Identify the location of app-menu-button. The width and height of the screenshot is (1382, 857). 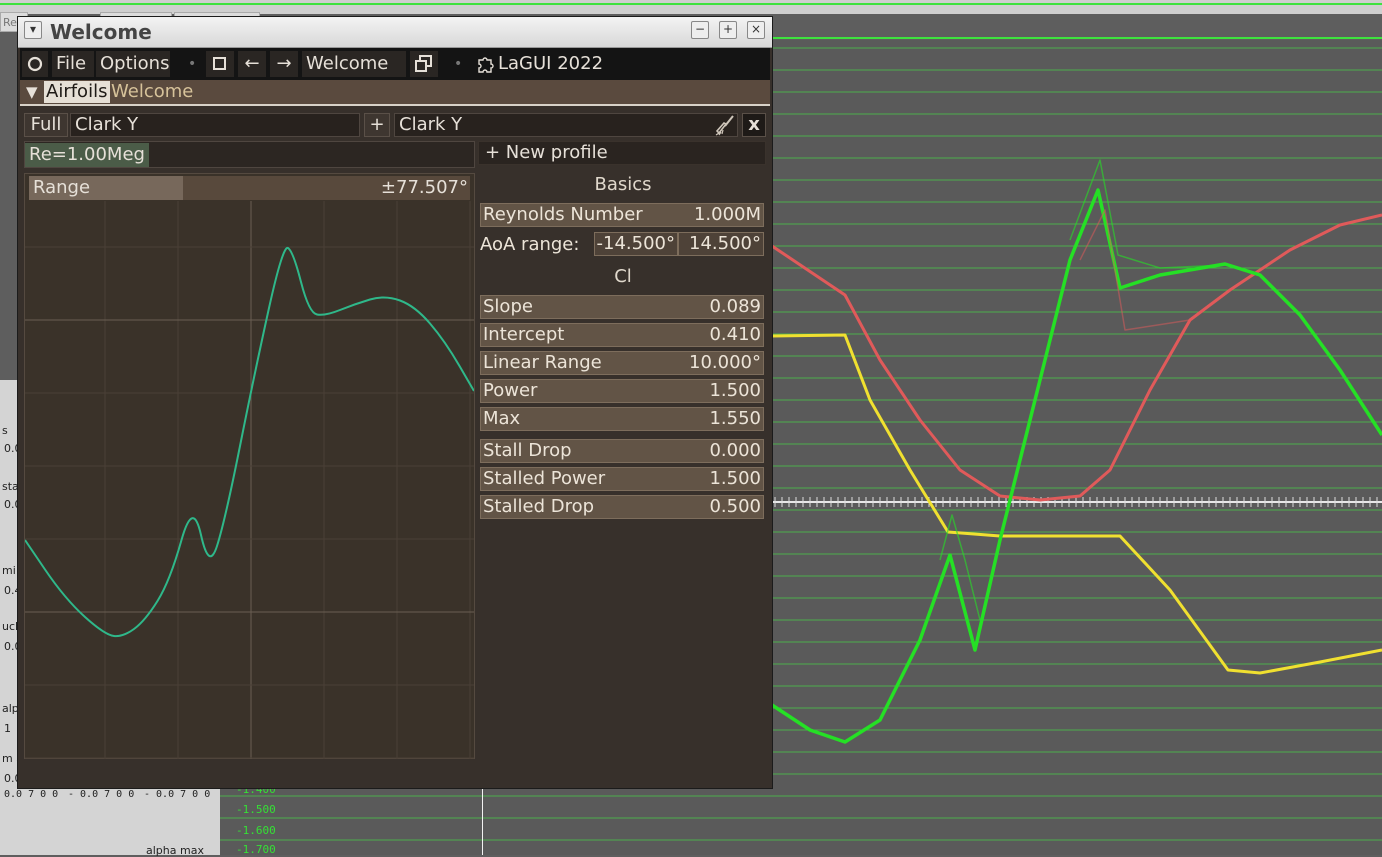
(35, 64).